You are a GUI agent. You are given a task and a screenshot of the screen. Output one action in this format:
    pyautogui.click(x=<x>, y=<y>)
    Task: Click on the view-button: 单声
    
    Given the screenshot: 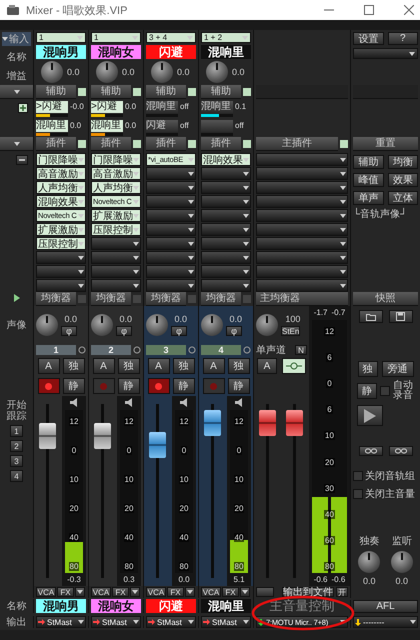 What is the action you would take?
    pyautogui.click(x=368, y=198)
    